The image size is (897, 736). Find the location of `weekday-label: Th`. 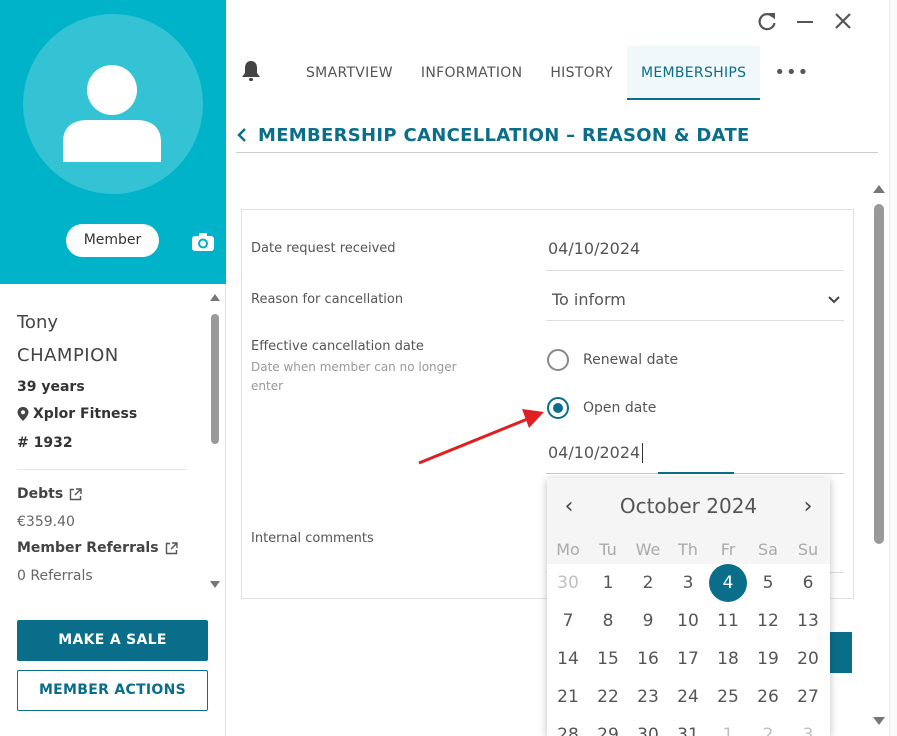

weekday-label: Th is located at coordinates (688, 549).